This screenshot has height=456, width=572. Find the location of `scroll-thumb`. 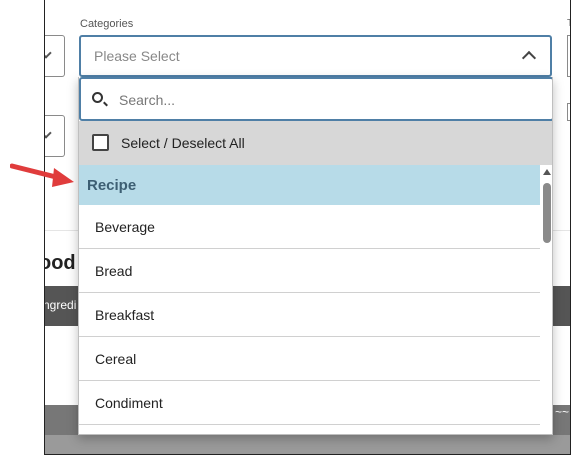

scroll-thumb is located at coordinates (547, 213).